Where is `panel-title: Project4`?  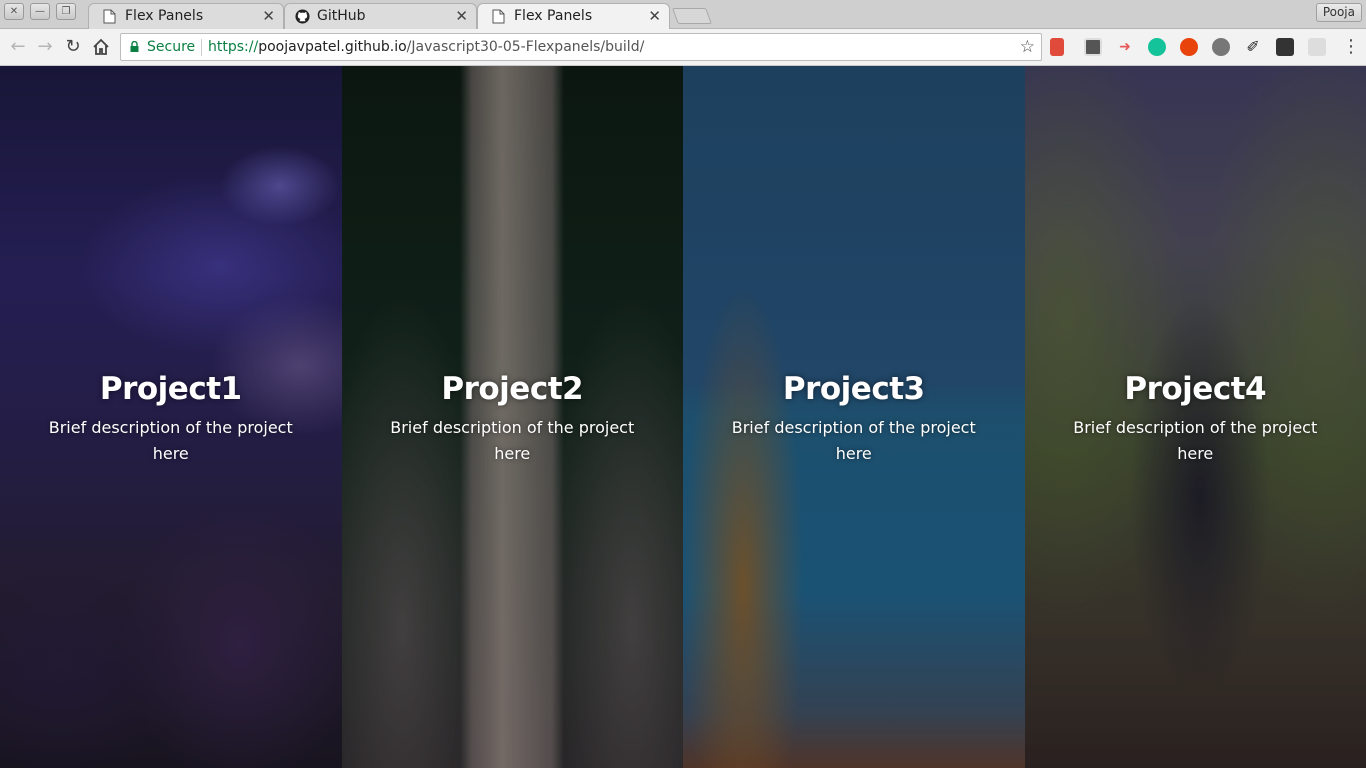 panel-title: Project4 is located at coordinates (1195, 389).